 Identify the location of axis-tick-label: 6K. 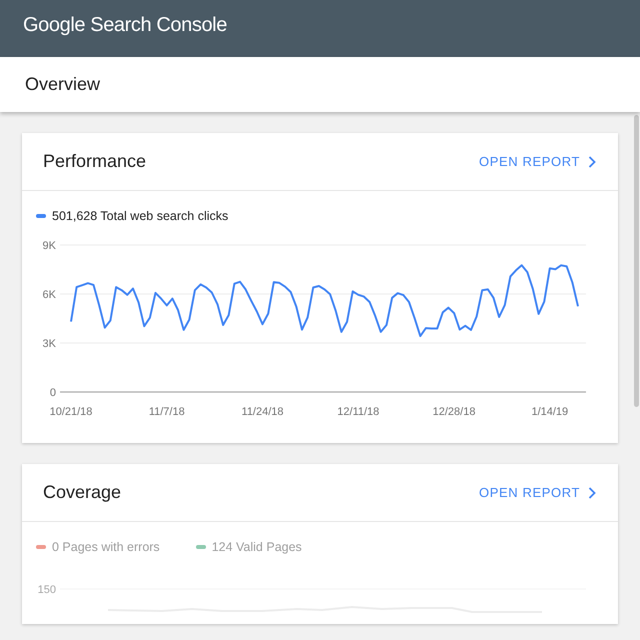
(49, 295).